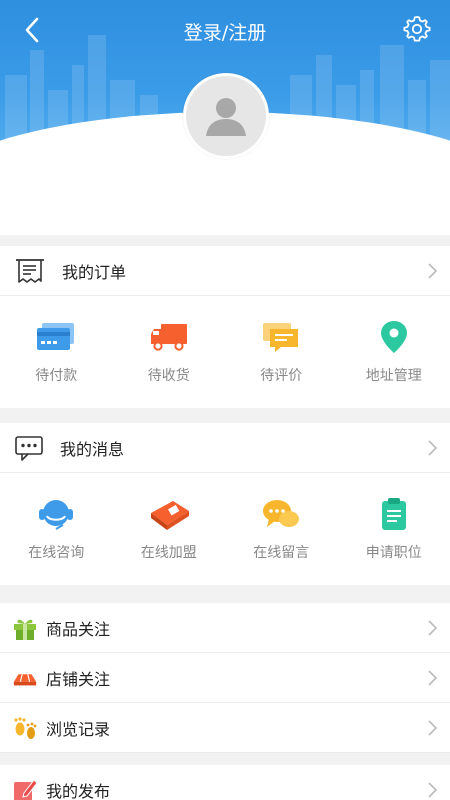 This screenshot has height=800, width=450. What do you see at coordinates (225, 728) in the screenshot?
I see `browse-history-row: 浏览记录` at bounding box center [225, 728].